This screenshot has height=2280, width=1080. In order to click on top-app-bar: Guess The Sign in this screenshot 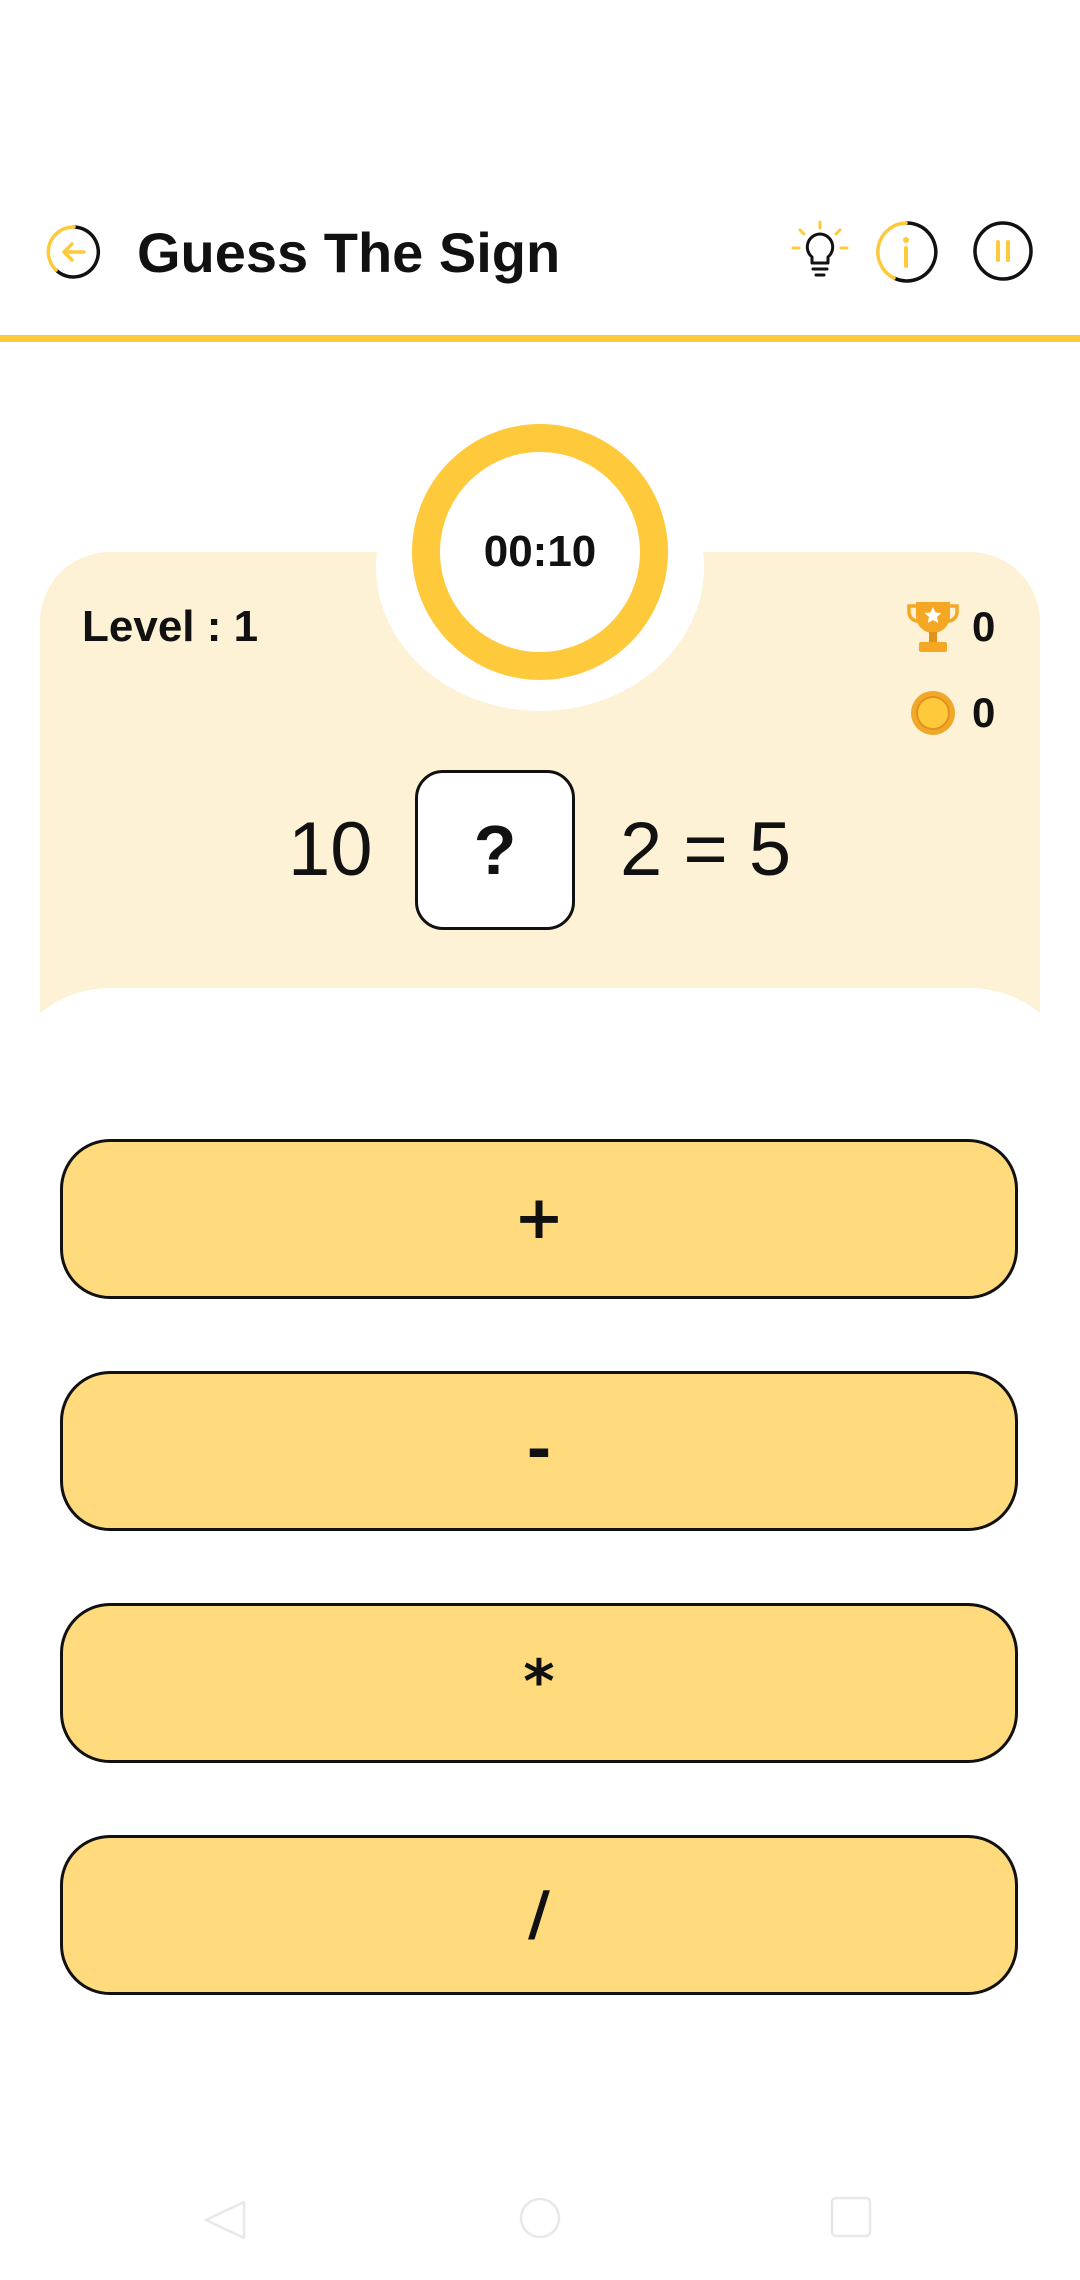, I will do `click(540, 266)`.